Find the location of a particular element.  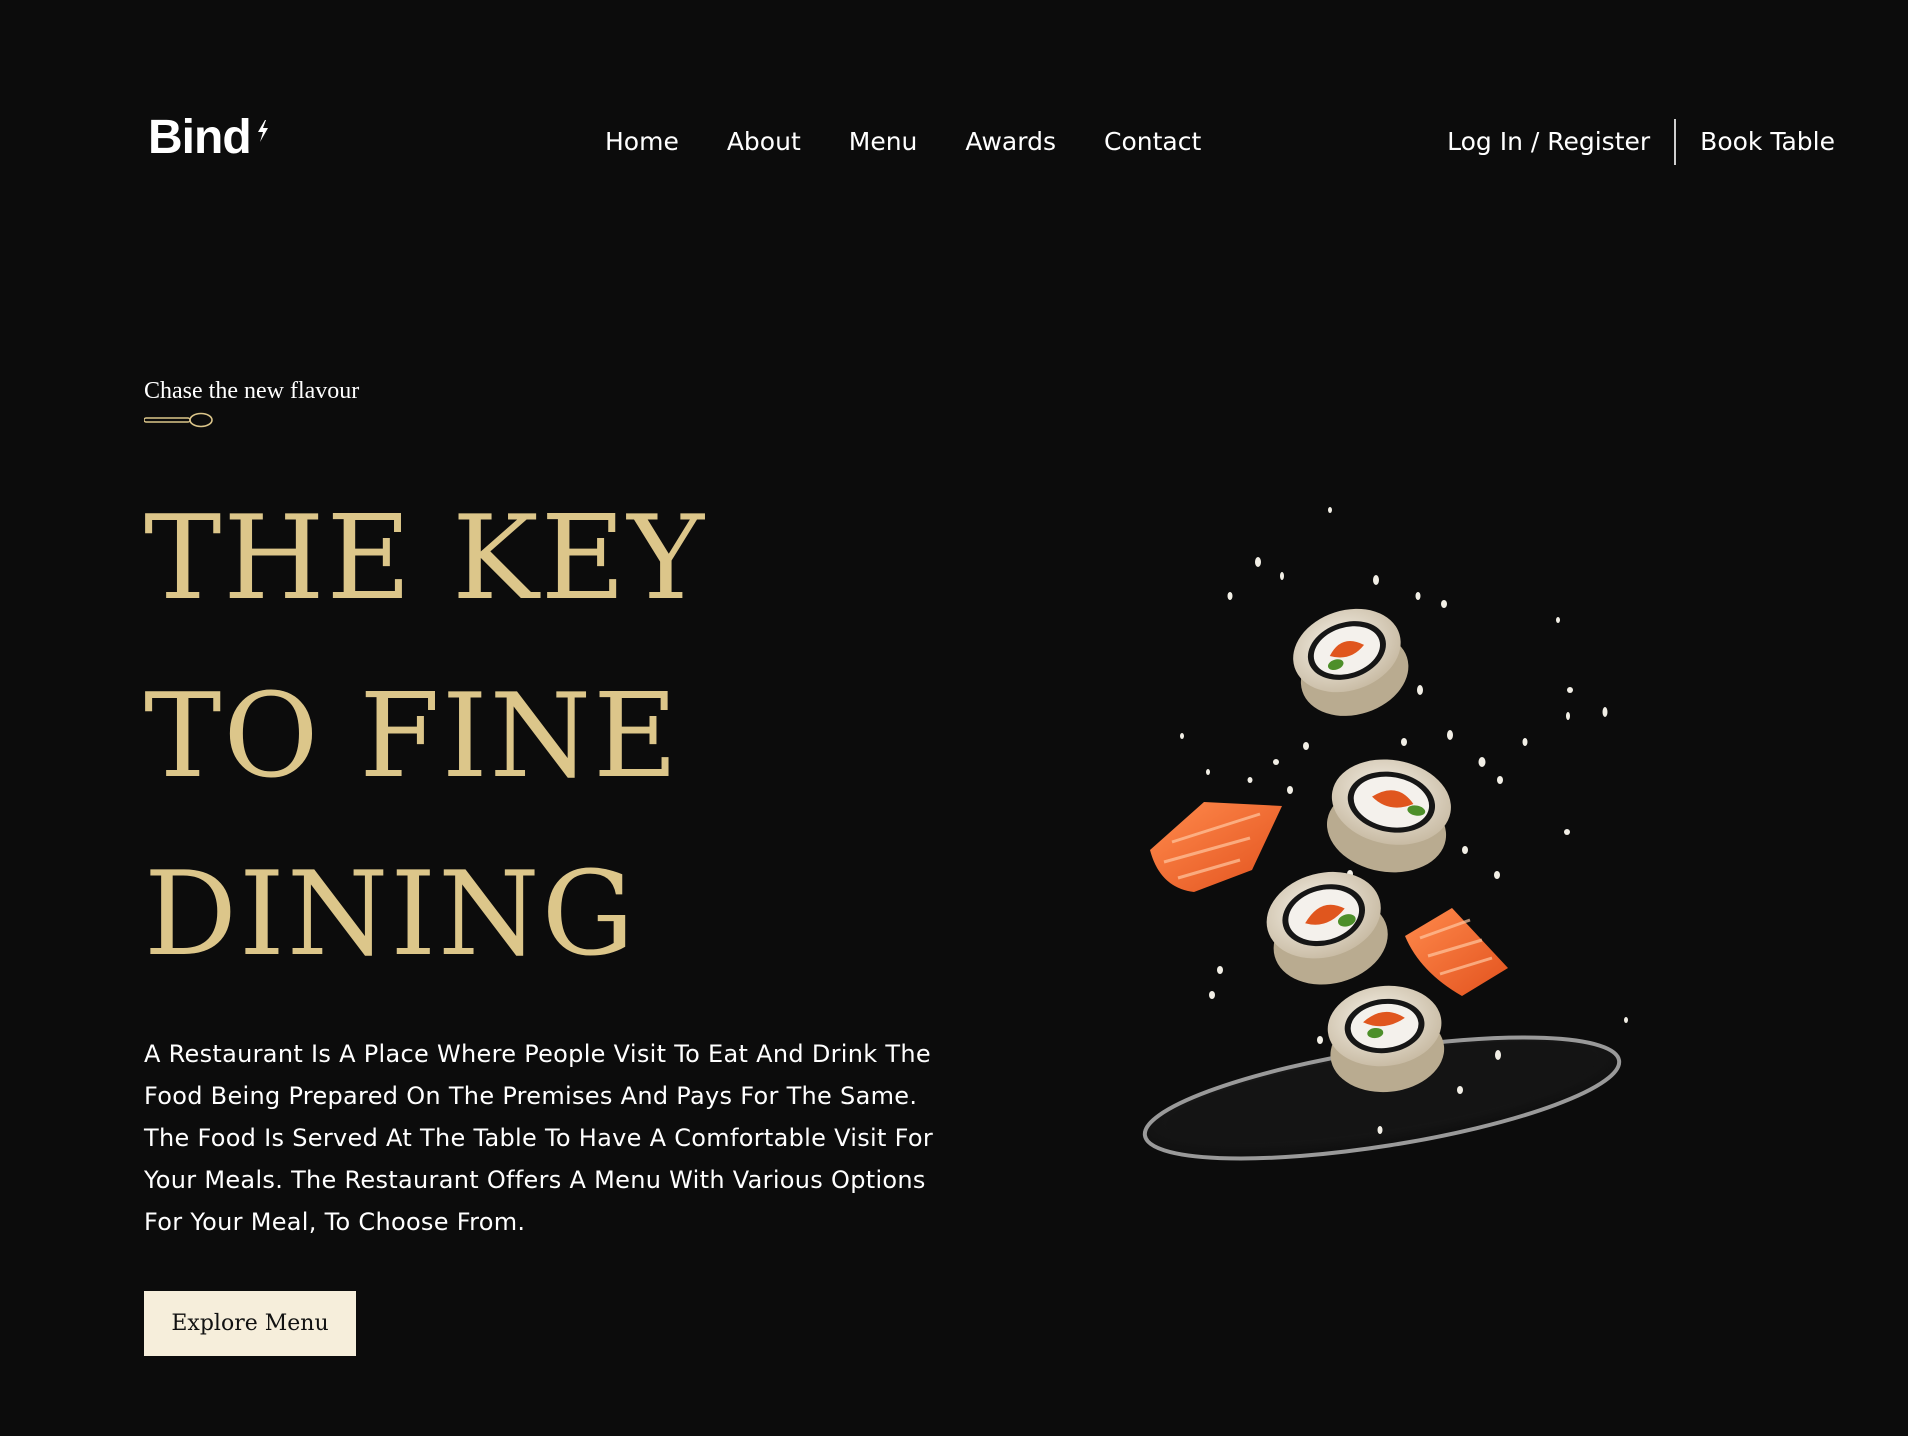

header-actions: Log In / Register Book Table is located at coordinates (1641, 142).